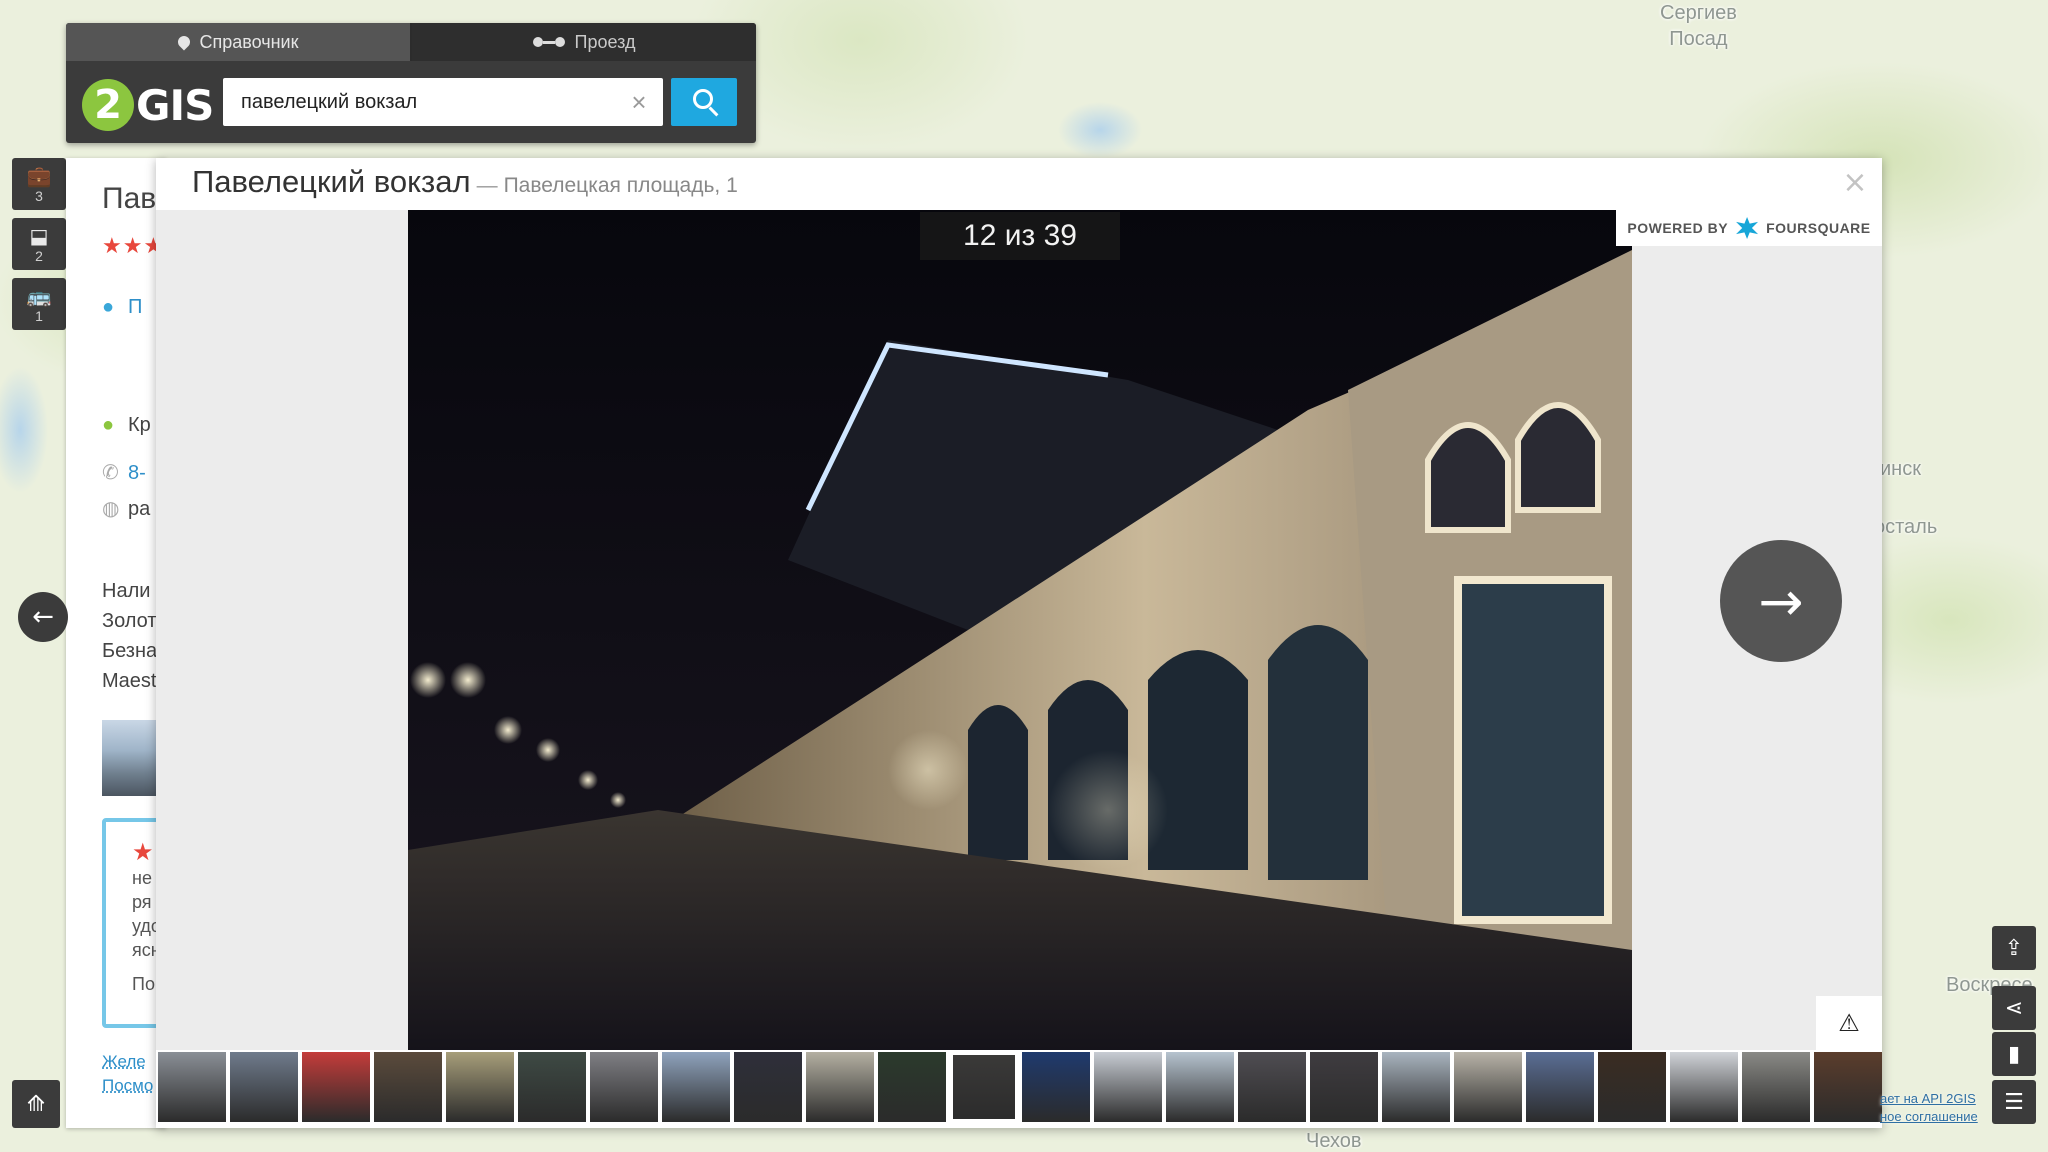 The image size is (2048, 1152). I want to click on left-tool-briefcase: 💼 3, so click(39, 184).